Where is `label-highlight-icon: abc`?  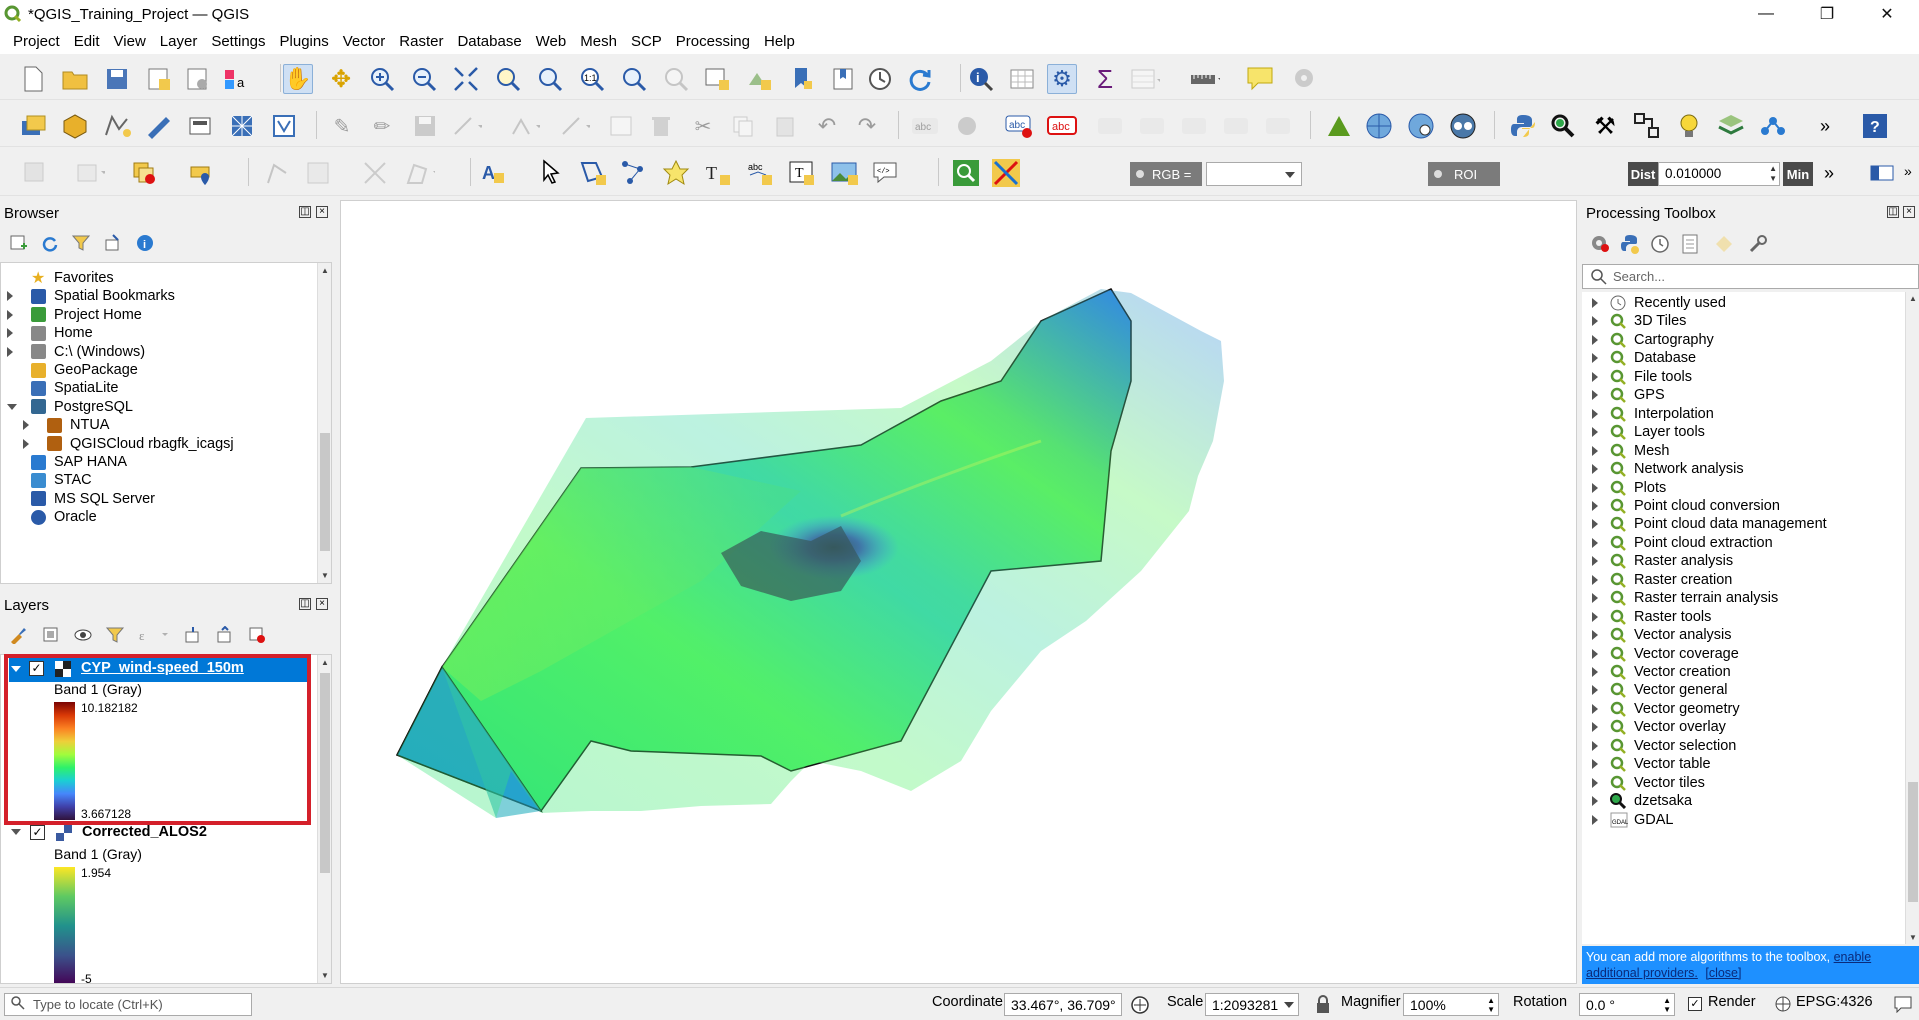 label-highlight-icon: abc is located at coordinates (1062, 126).